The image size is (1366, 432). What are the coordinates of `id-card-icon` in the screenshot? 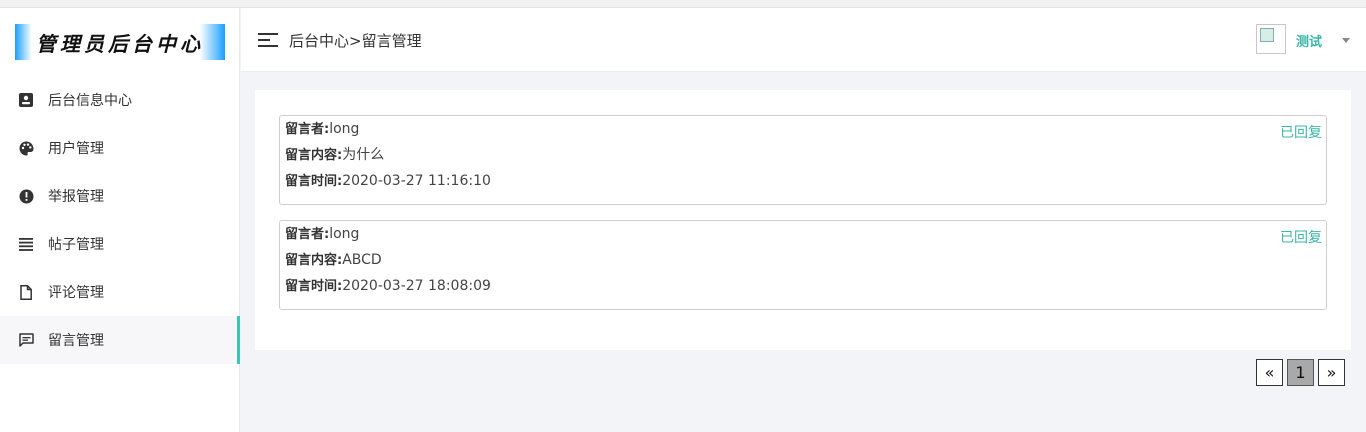 It's located at (26, 100).